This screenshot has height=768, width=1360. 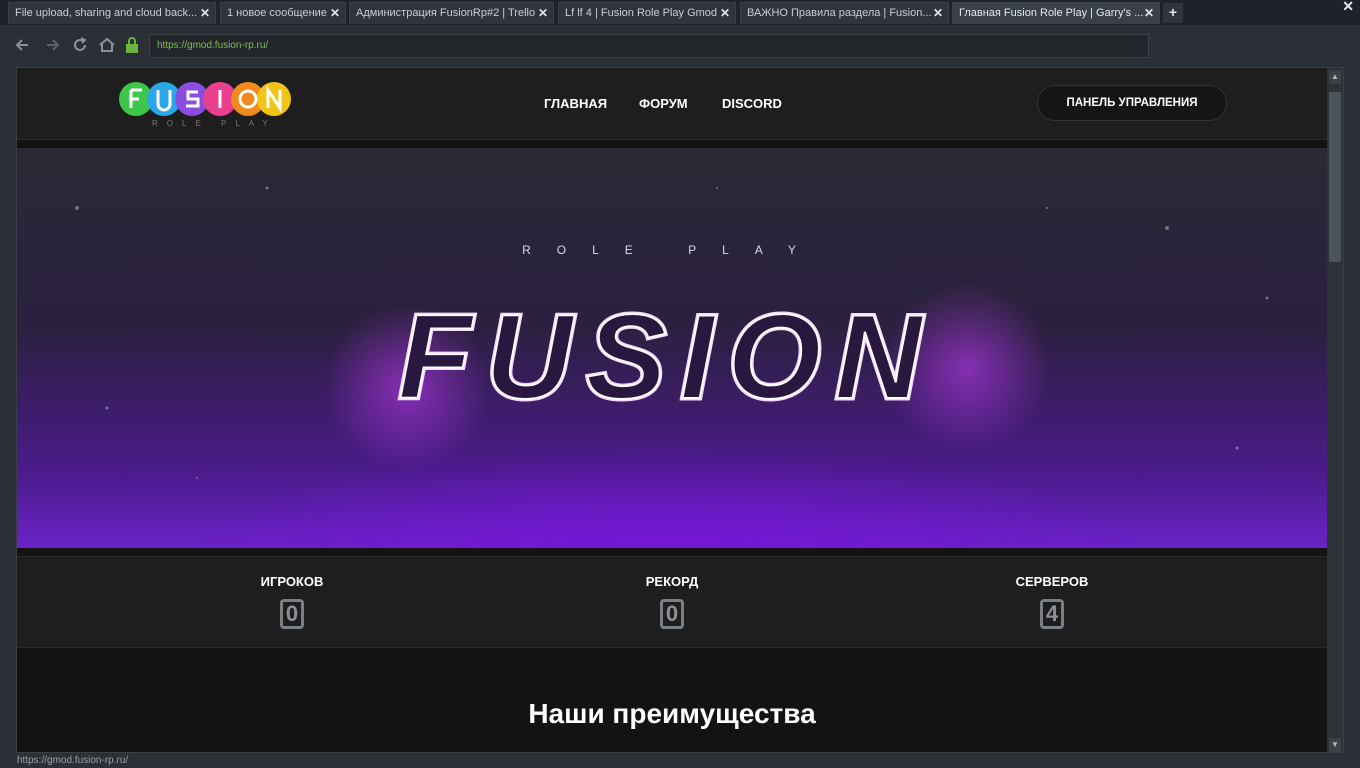 I want to click on forward-icon, so click(x=53, y=45).